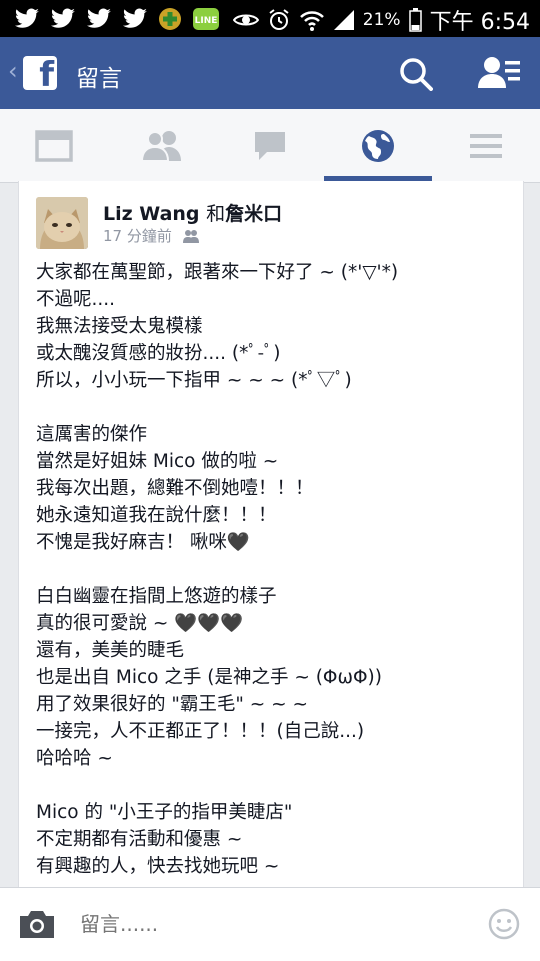 The image size is (540, 961). What do you see at coordinates (416, 74) in the screenshot?
I see `search-icon` at bounding box center [416, 74].